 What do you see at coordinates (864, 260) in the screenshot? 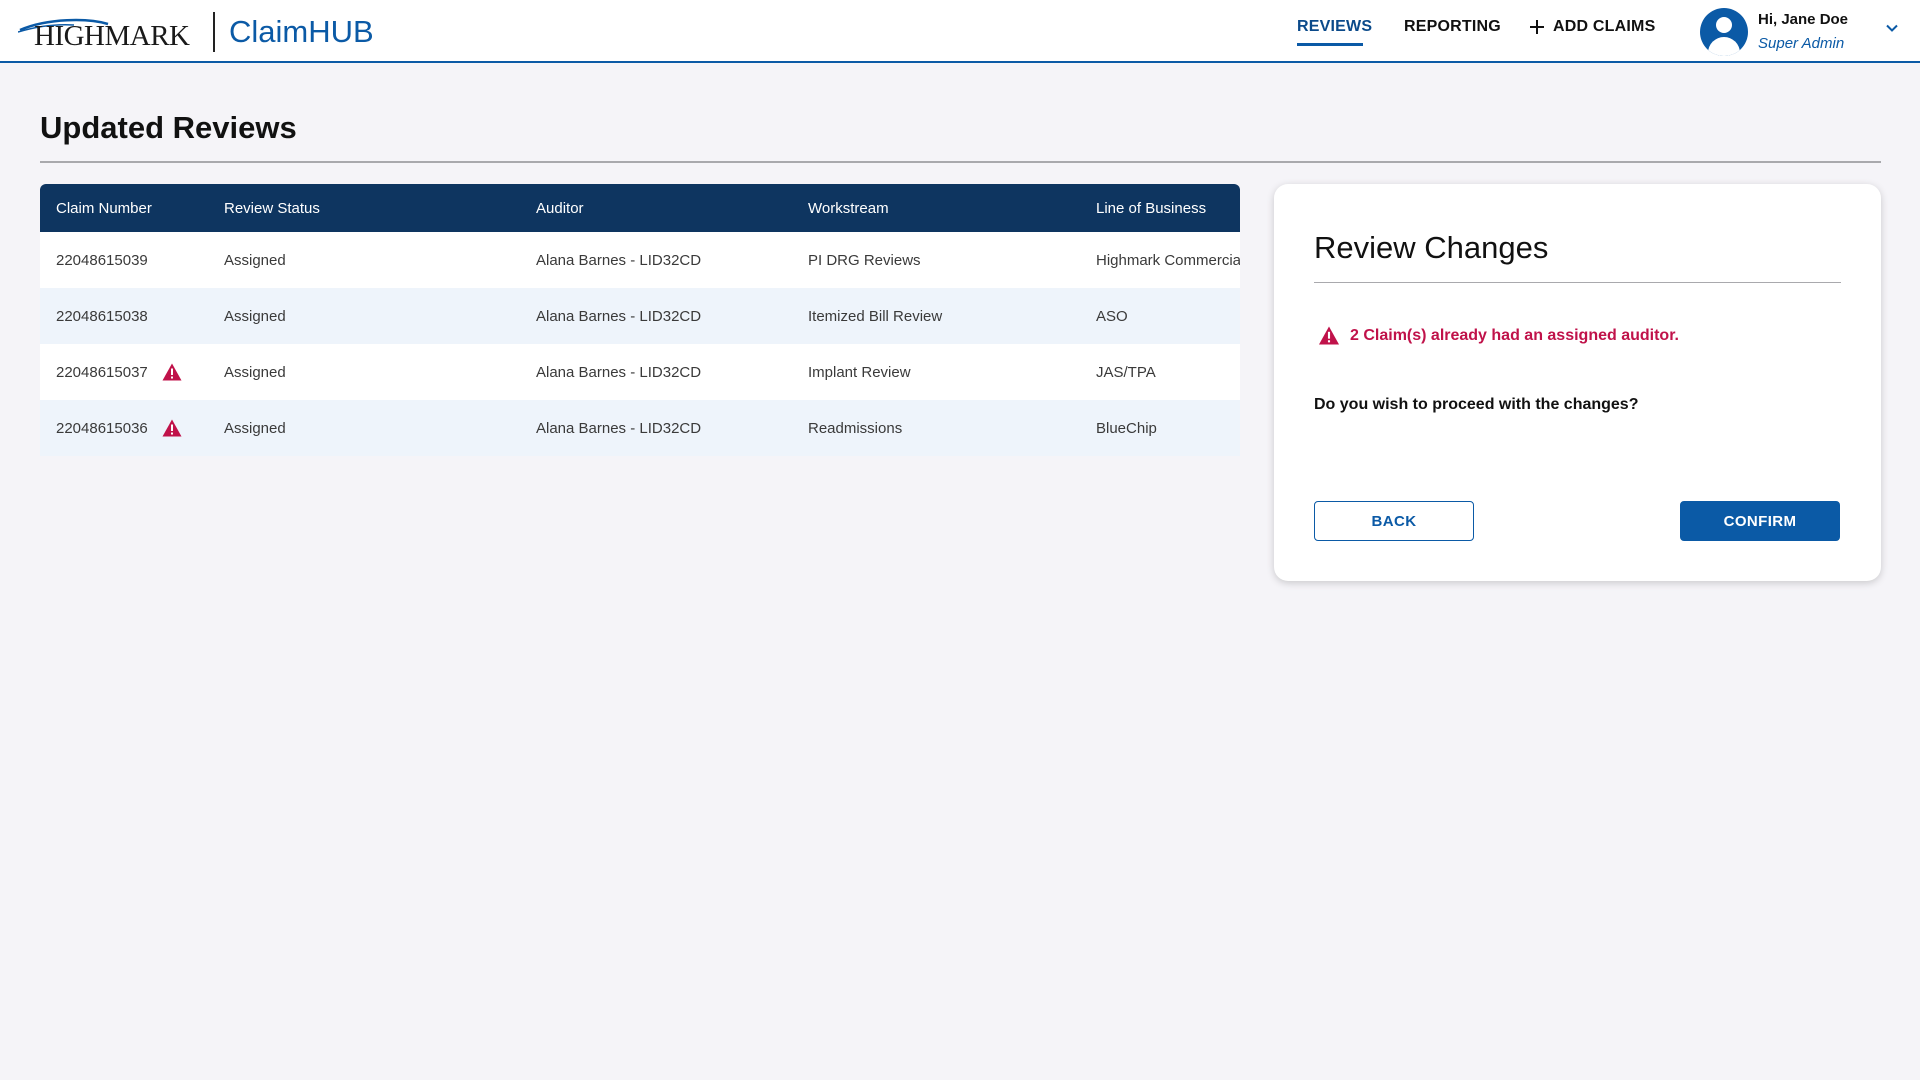
I see `workstream-cell: PI DRG Reviews` at bounding box center [864, 260].